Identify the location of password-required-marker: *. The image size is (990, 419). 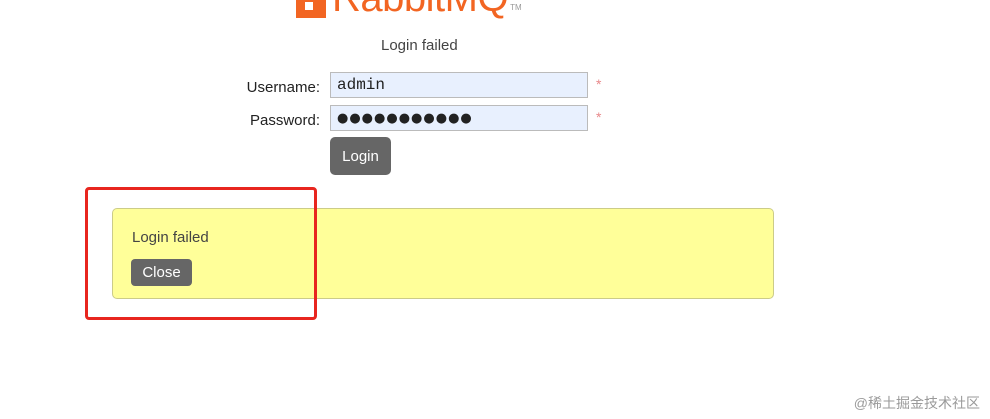
(599, 117).